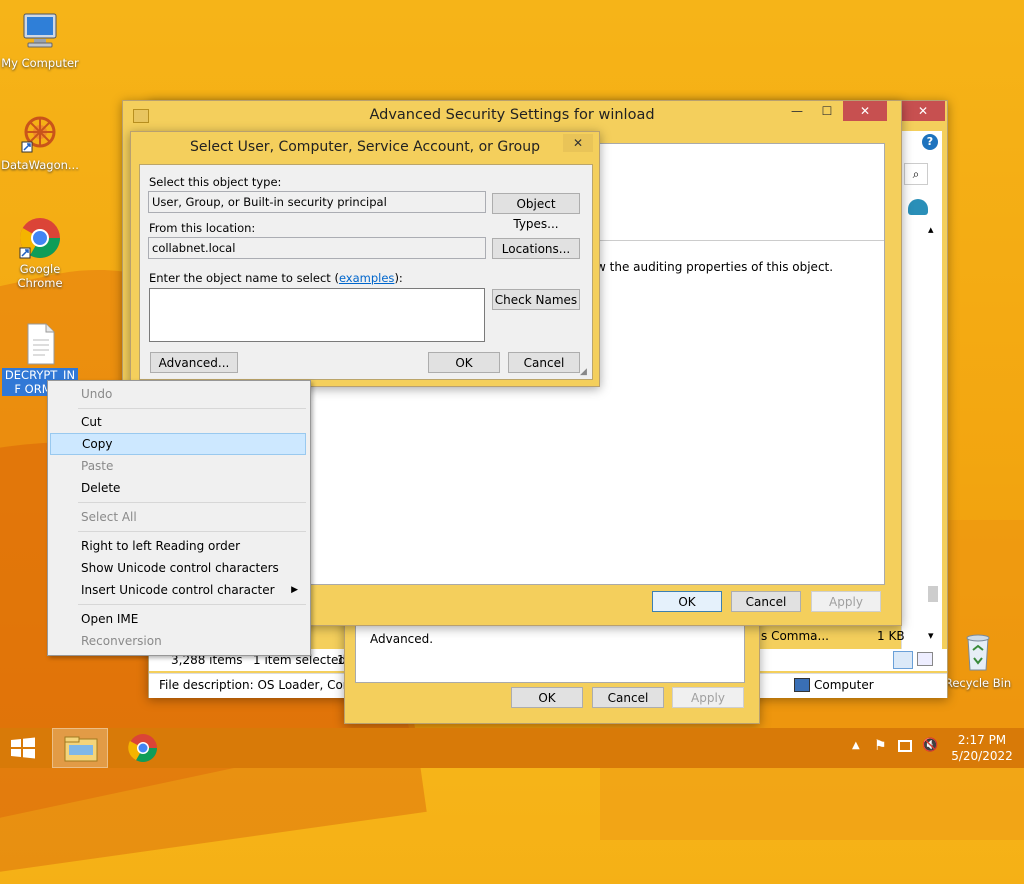 This screenshot has width=1024, height=884. Describe the element at coordinates (178, 444) in the screenshot. I see `menu-item-copy: Copy` at that location.